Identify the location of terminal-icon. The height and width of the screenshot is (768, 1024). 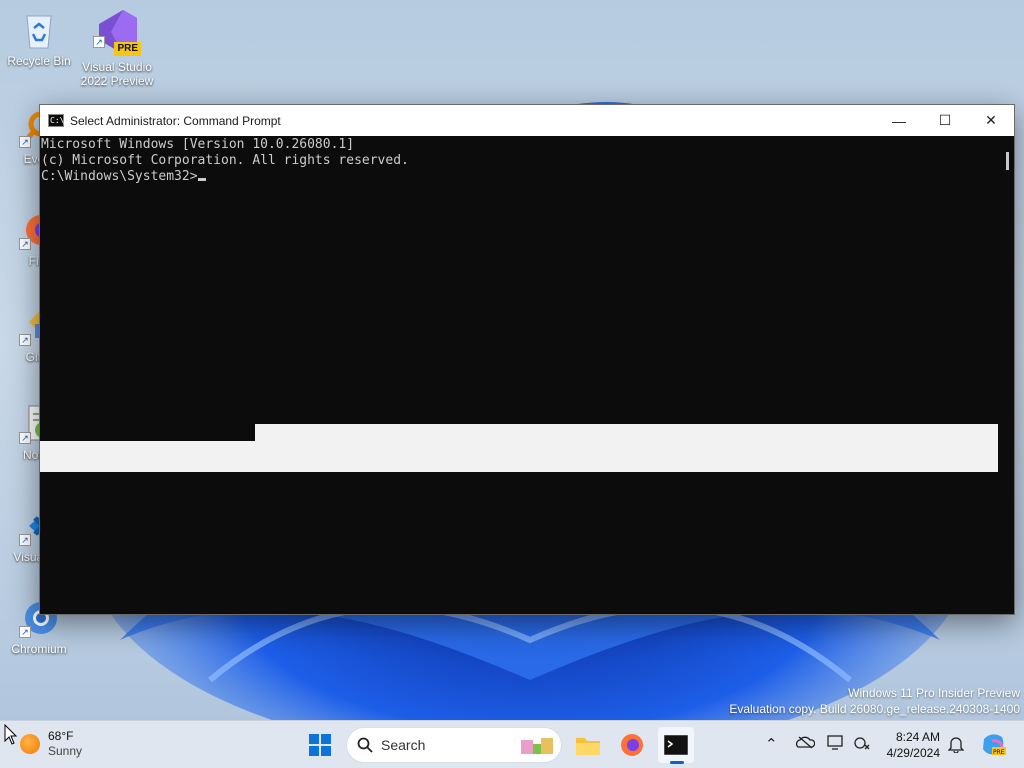
(676, 745).